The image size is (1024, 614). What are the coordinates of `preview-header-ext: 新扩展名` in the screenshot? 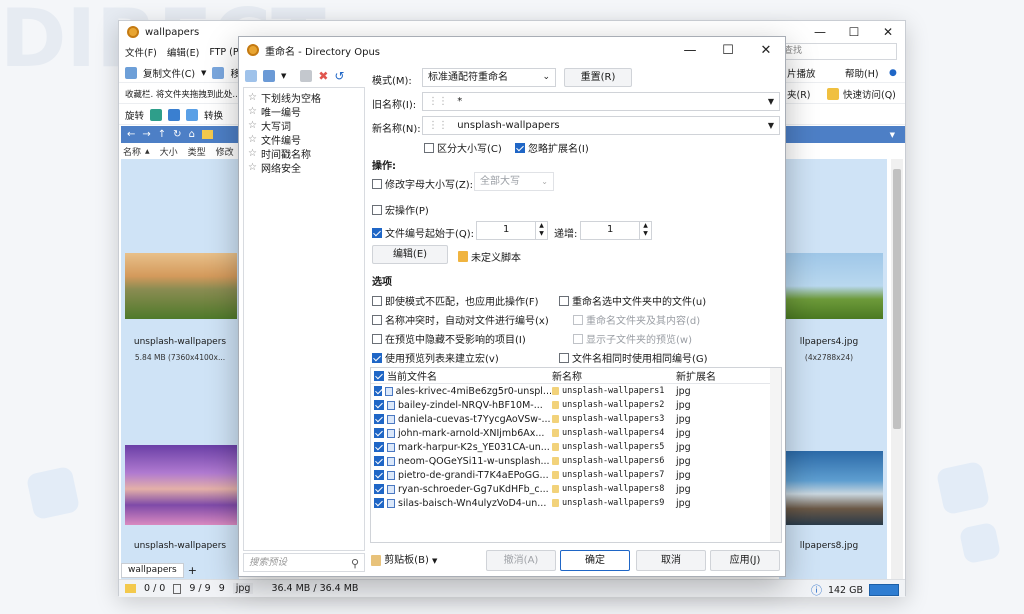 It's located at (726, 375).